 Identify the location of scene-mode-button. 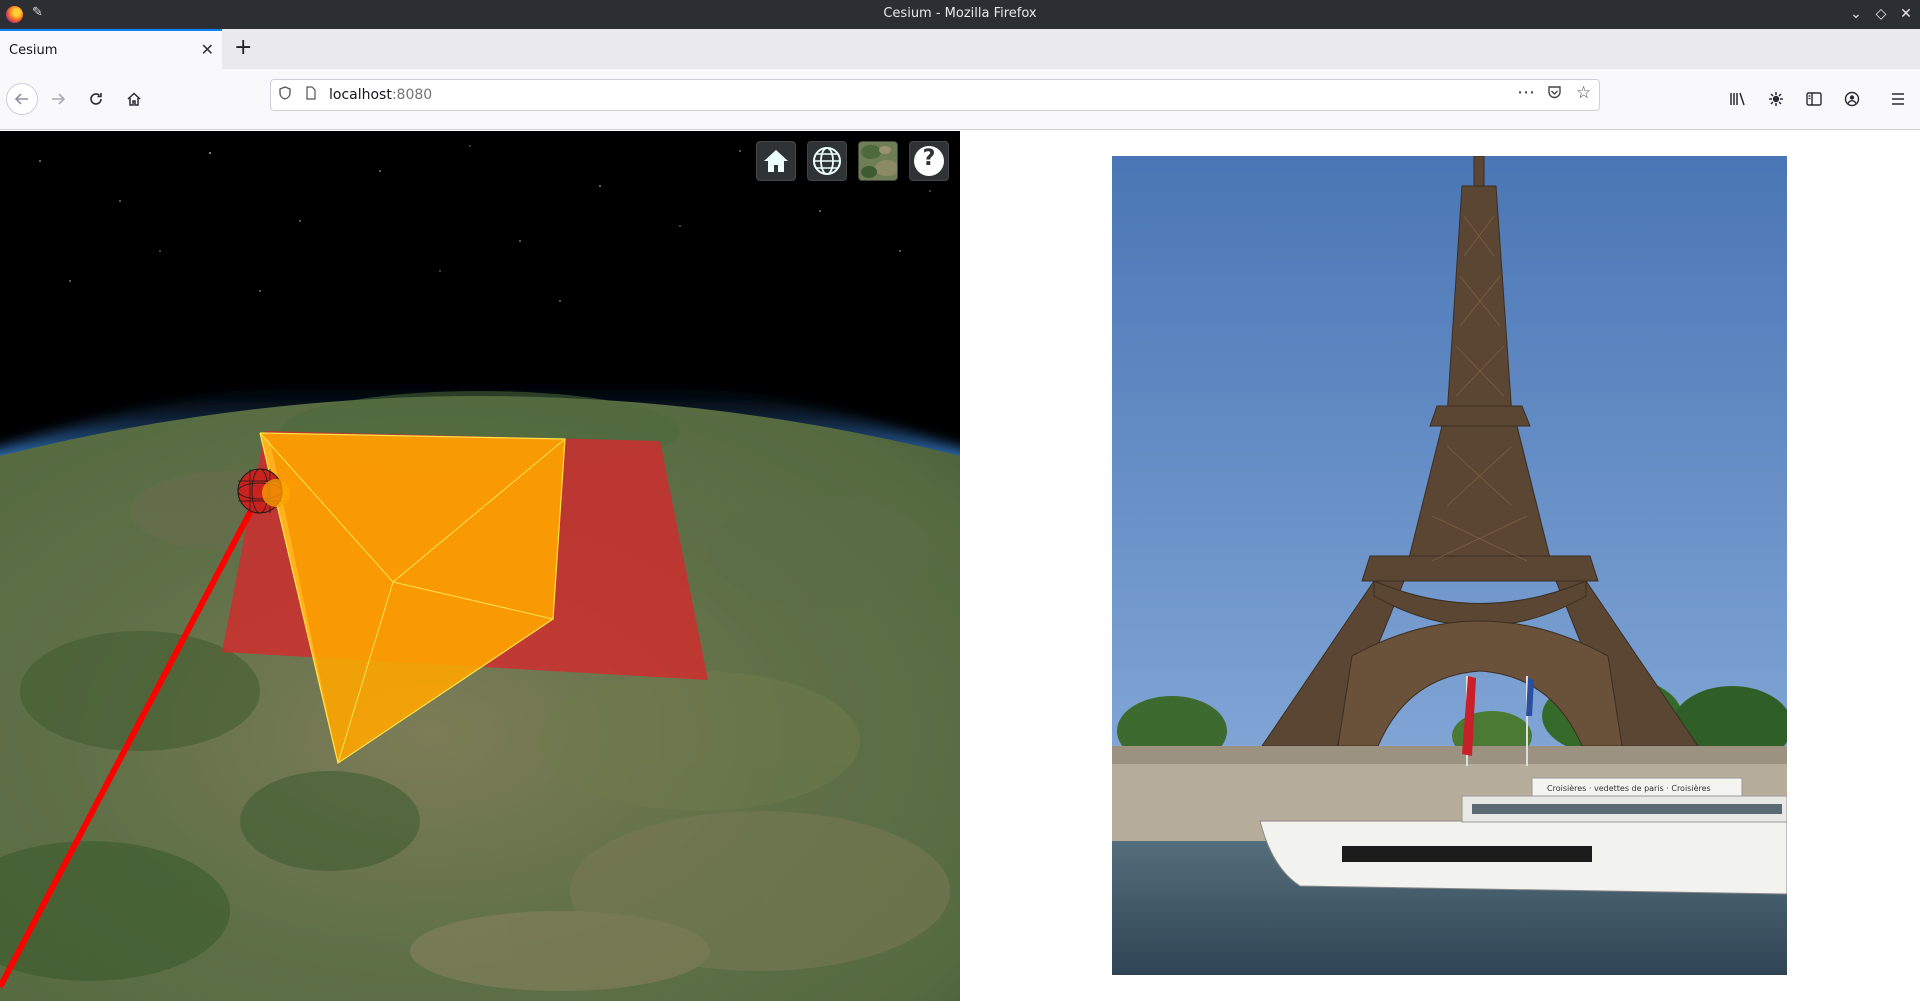
(827, 161).